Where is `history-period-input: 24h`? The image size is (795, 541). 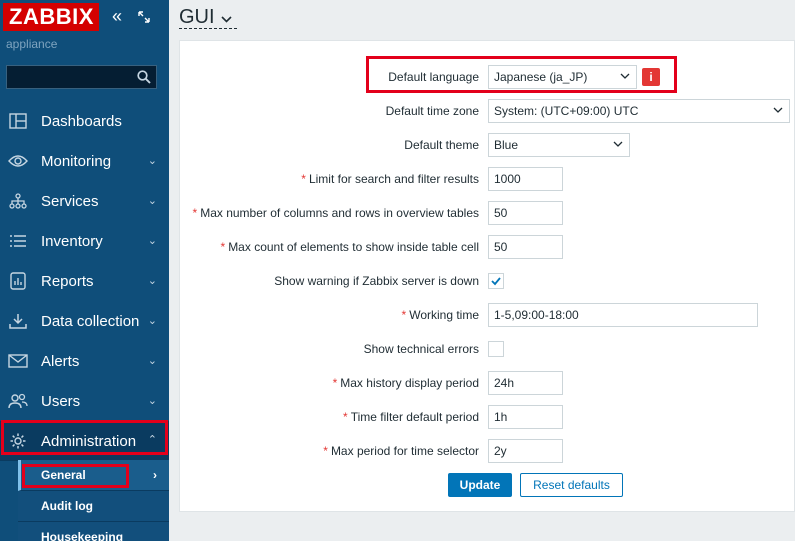 history-period-input: 24h is located at coordinates (525, 383).